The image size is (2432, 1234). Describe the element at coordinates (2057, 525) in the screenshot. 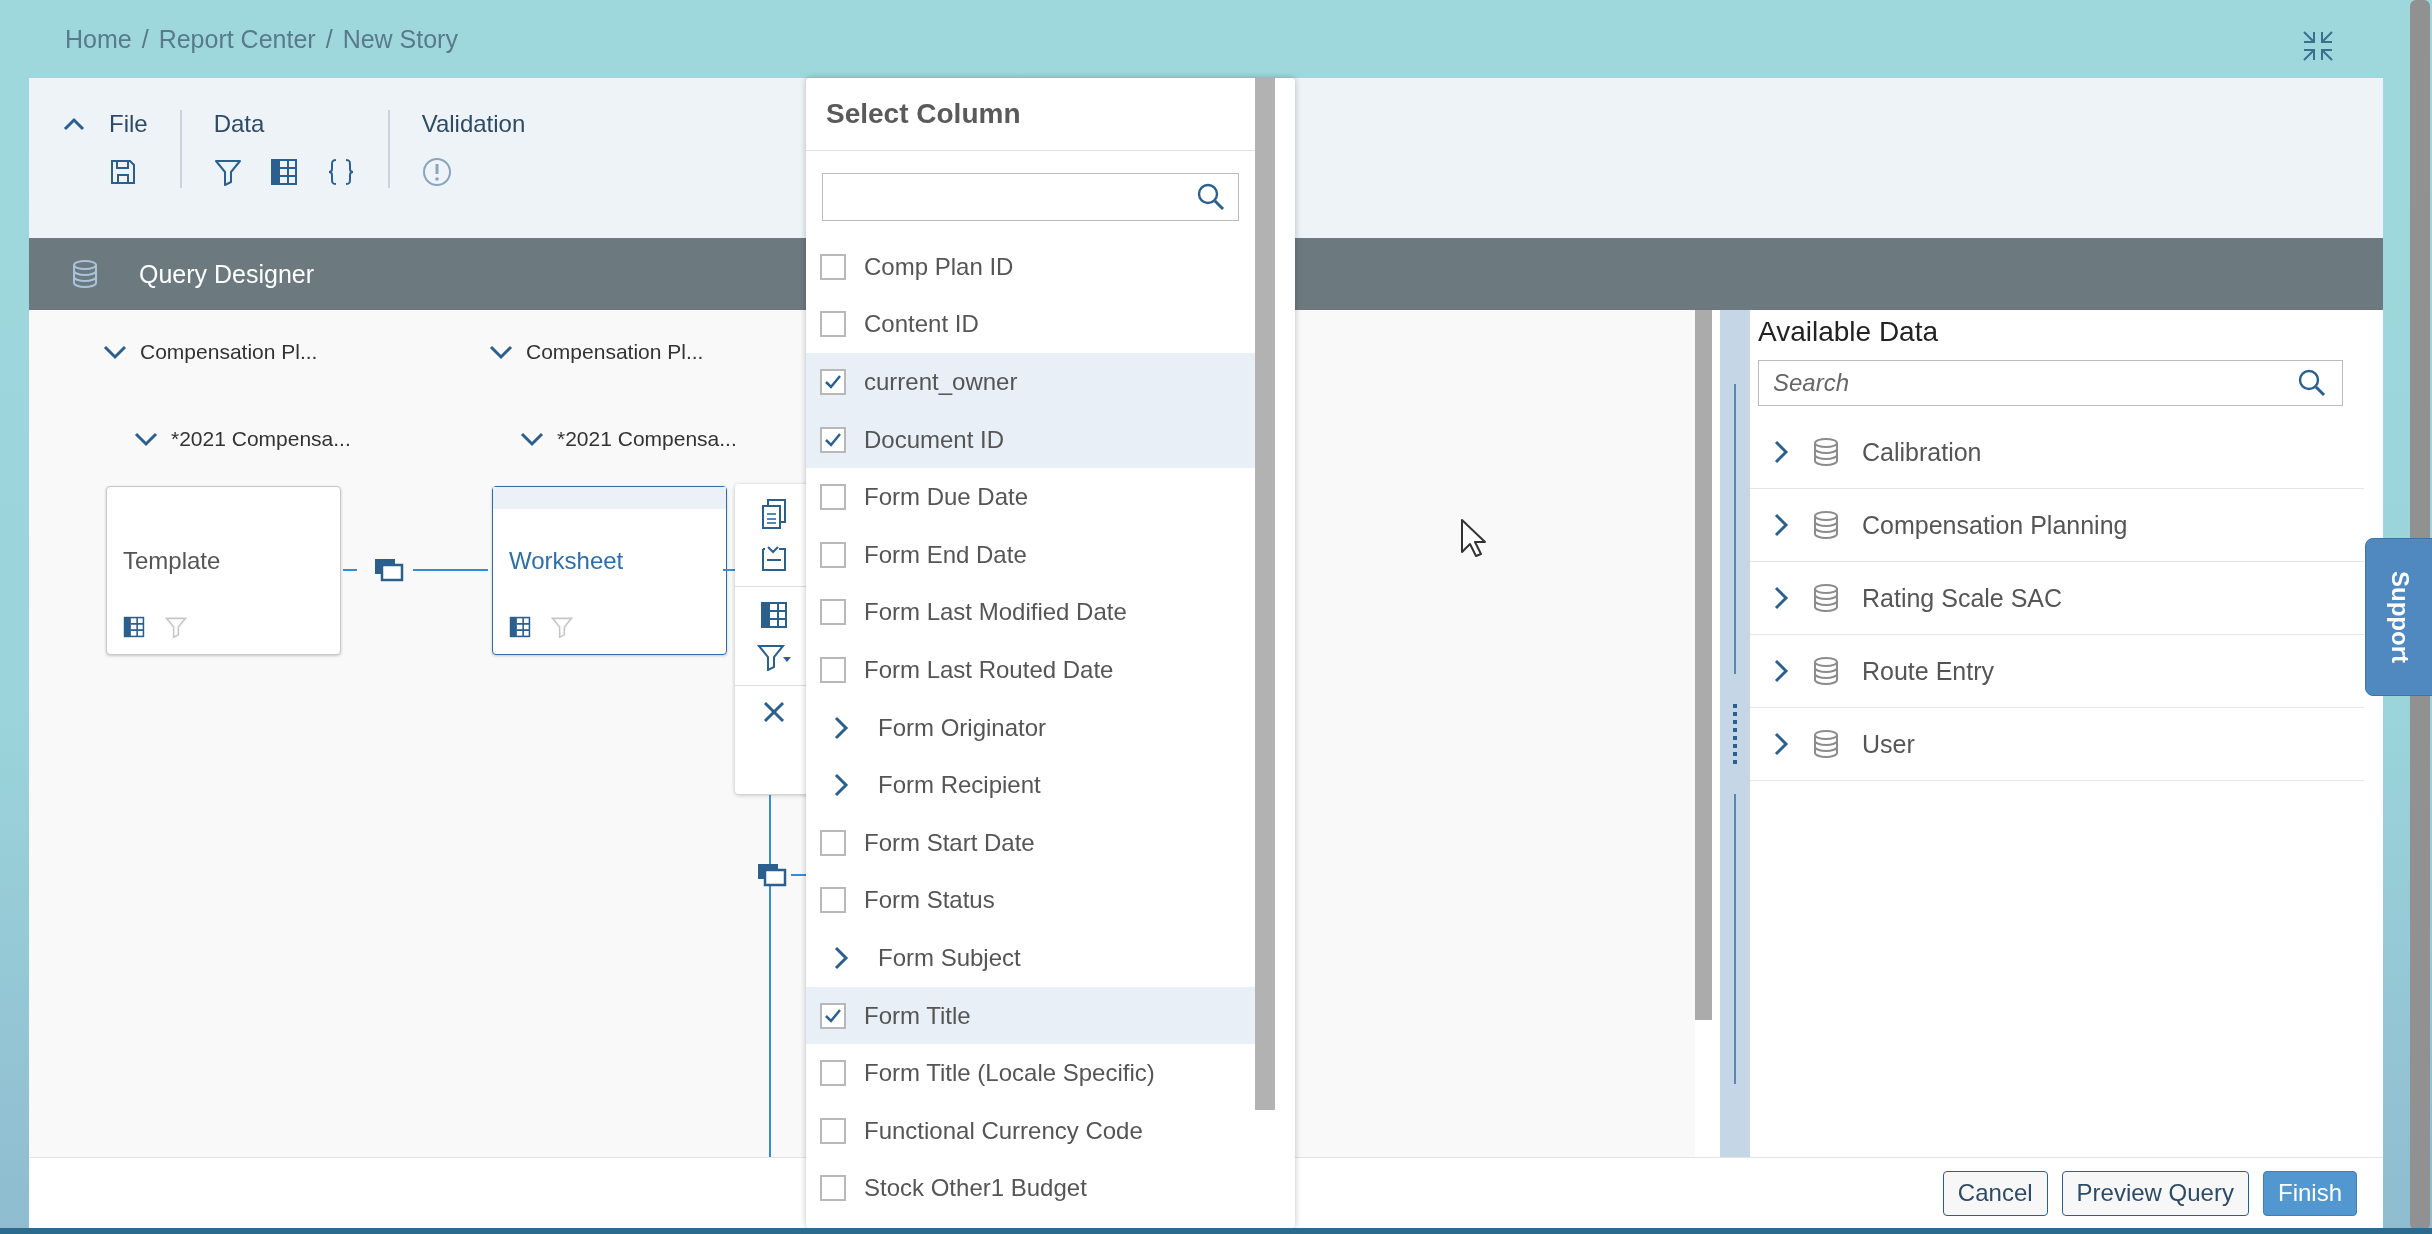

I see `data-source-item: Compensation Planning` at that location.